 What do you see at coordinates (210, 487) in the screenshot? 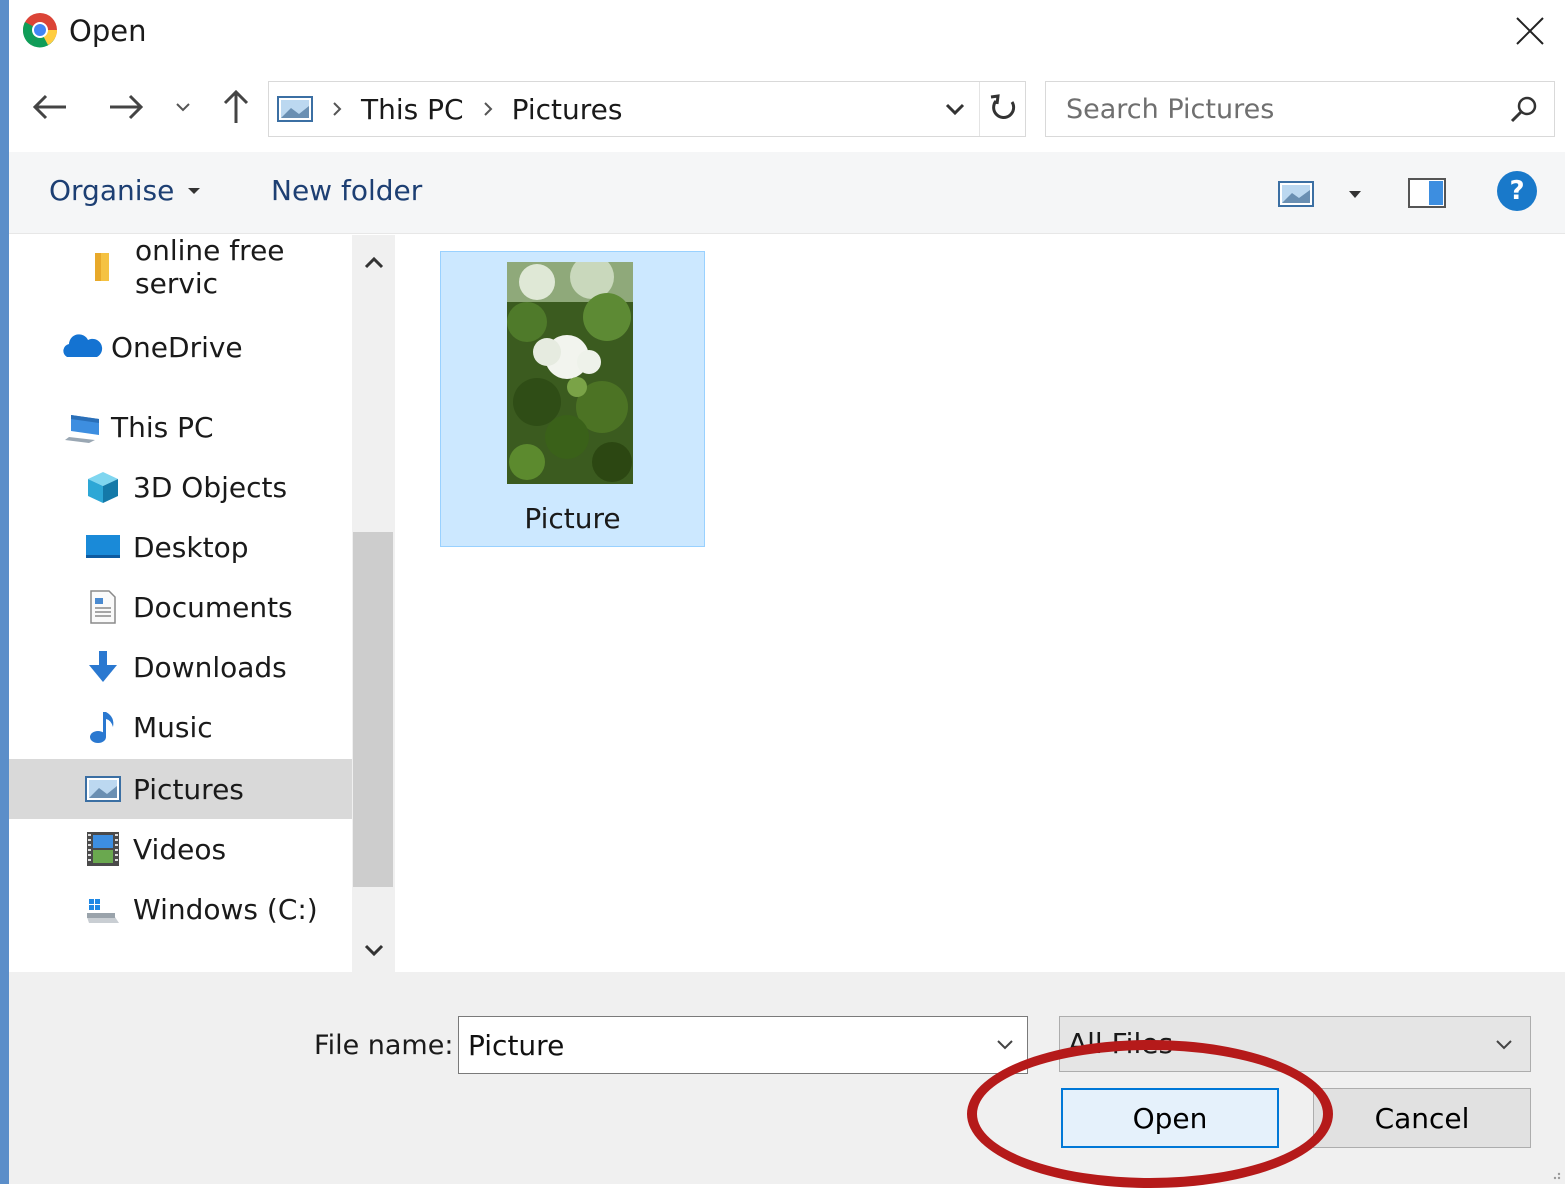
I see `sidebar-item-label: 3D Objects` at bounding box center [210, 487].